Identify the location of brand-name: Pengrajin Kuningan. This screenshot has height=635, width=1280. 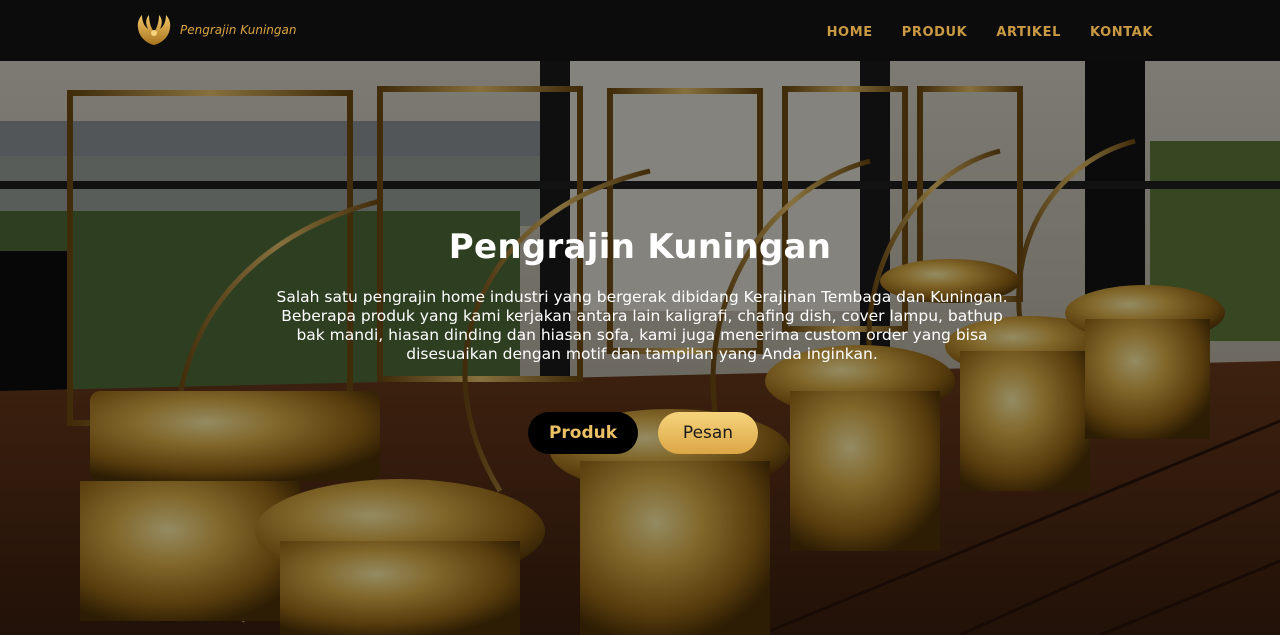
(238, 30).